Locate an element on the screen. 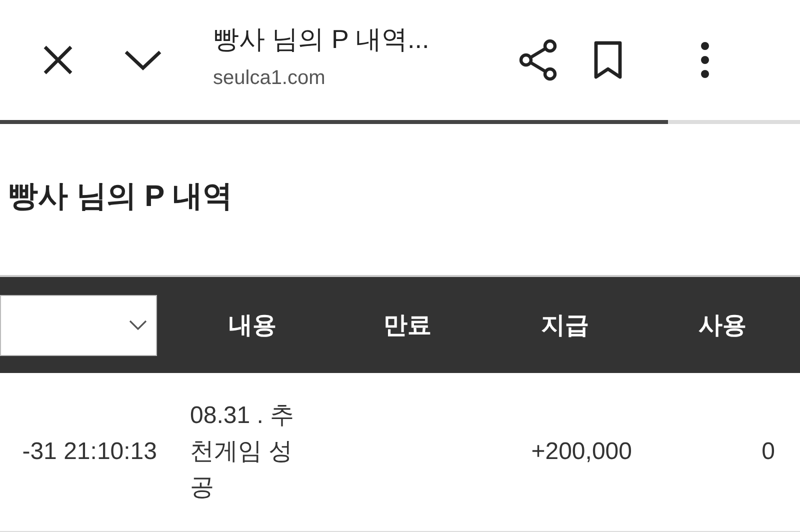  table-cell: 0 is located at coordinates (768, 451).